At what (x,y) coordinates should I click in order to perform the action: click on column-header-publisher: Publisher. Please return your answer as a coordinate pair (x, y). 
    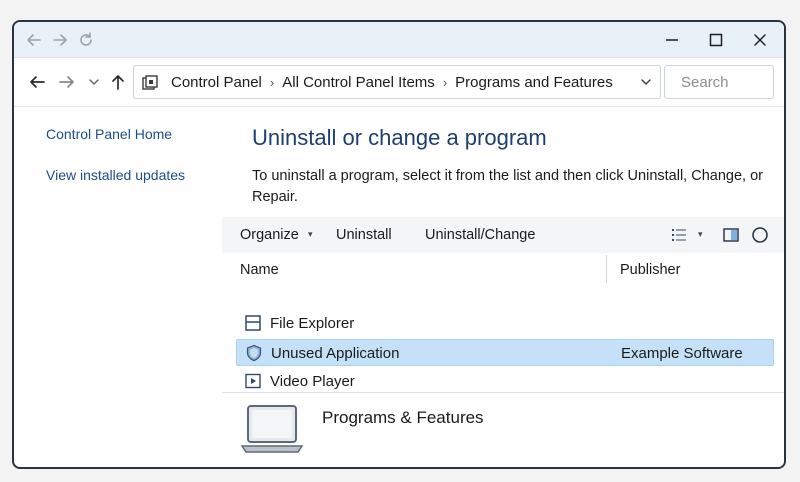
    Looking at the image, I should click on (650, 270).